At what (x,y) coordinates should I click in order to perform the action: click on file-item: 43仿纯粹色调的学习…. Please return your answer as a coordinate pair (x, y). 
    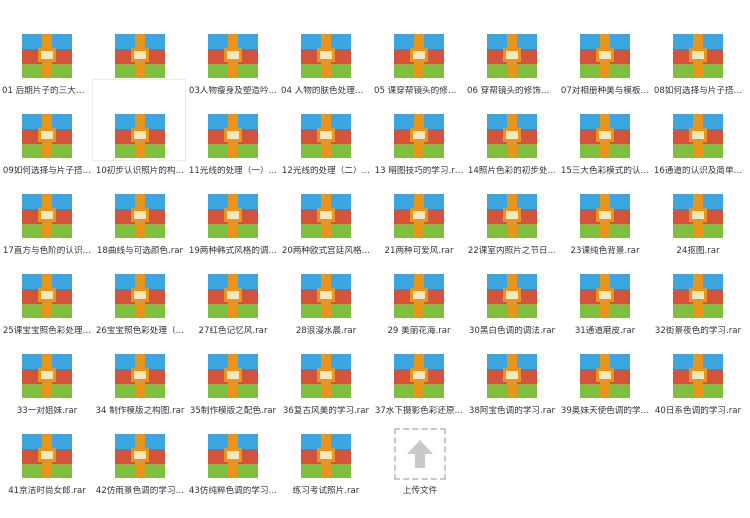
    Looking at the image, I should click on (232, 448).